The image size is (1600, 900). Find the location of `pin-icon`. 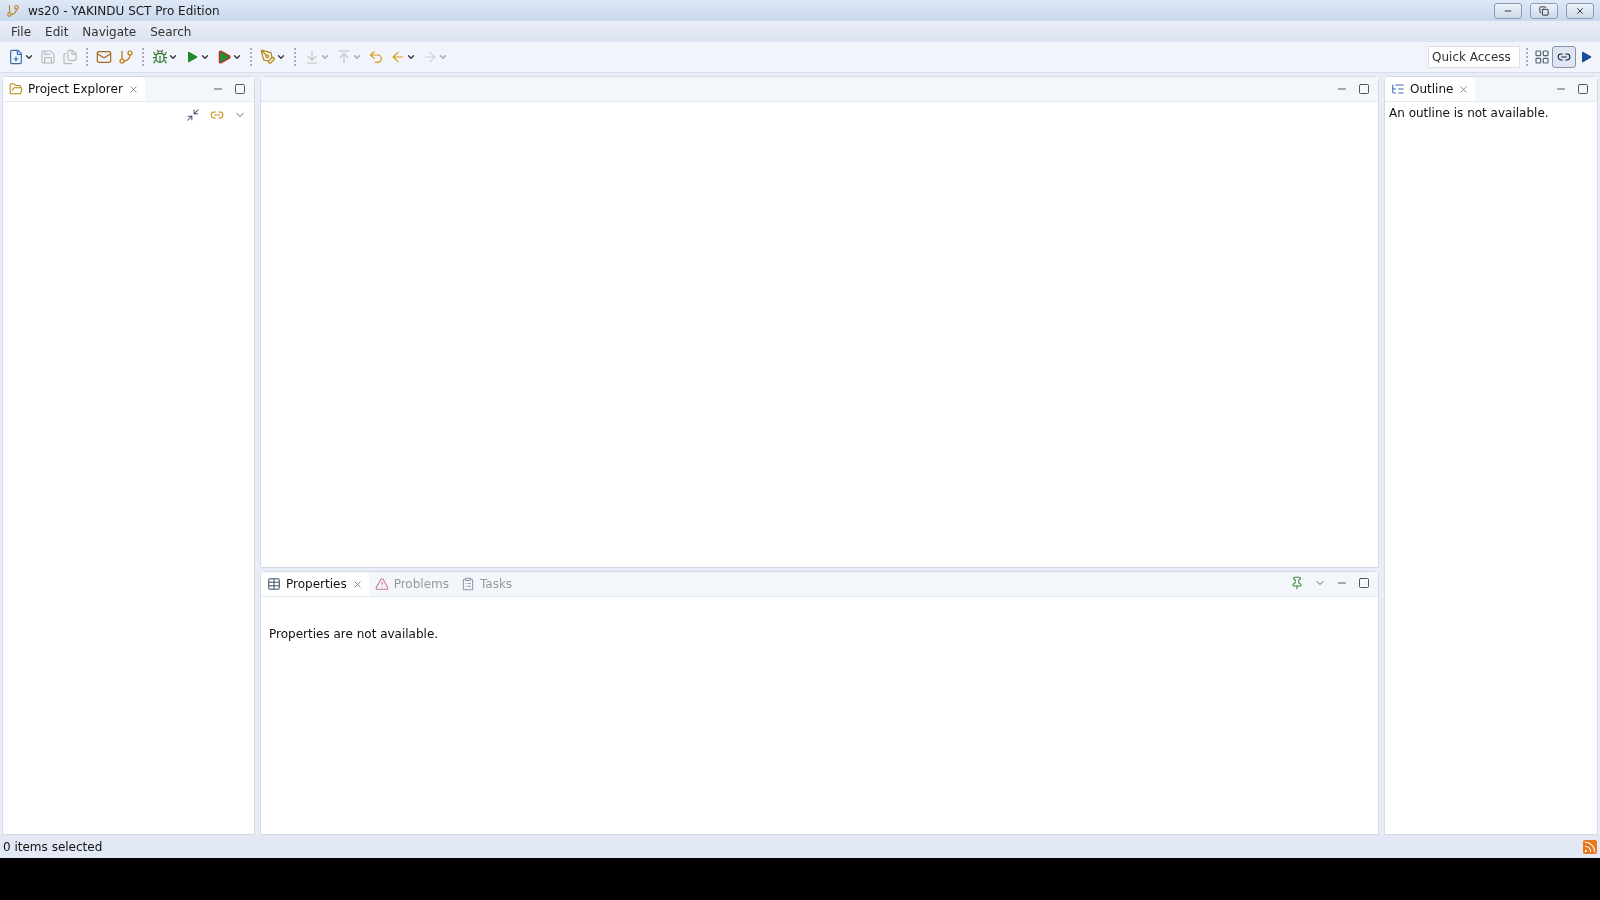

pin-icon is located at coordinates (1297, 583).